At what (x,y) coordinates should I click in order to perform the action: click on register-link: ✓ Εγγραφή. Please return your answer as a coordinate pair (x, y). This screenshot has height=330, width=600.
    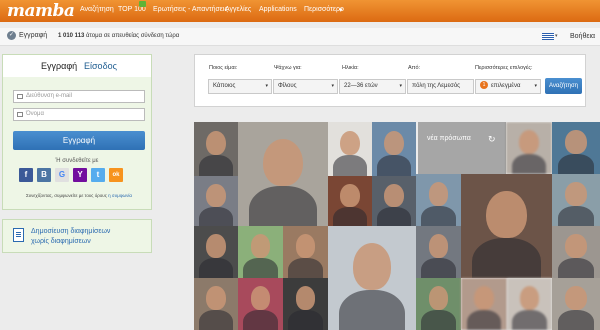
    Looking at the image, I should click on (27, 35).